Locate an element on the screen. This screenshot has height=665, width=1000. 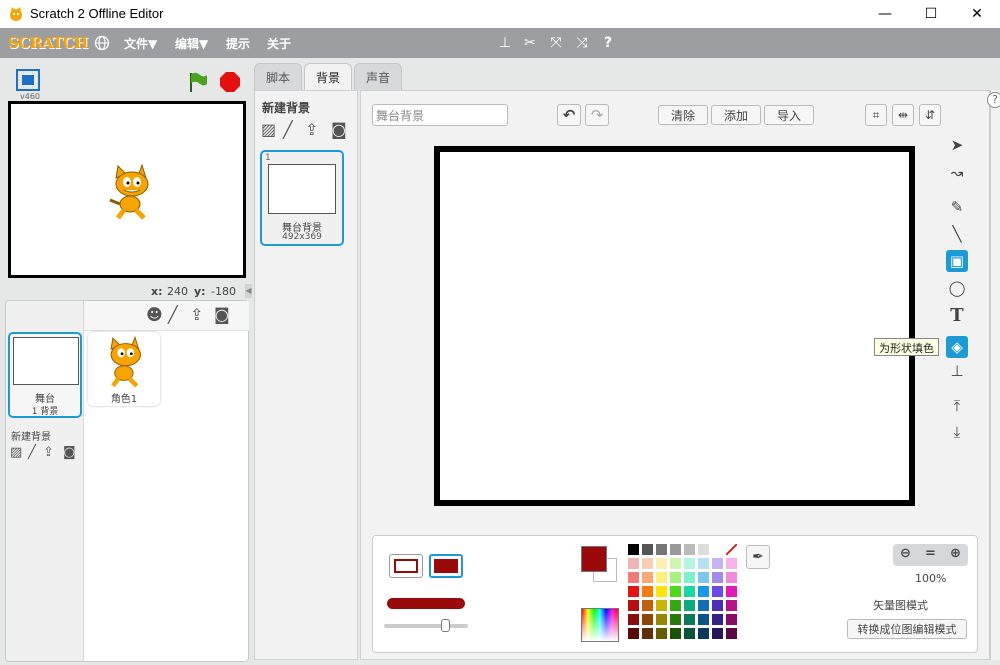
sprite-cat-on-stage is located at coordinates (129, 192).